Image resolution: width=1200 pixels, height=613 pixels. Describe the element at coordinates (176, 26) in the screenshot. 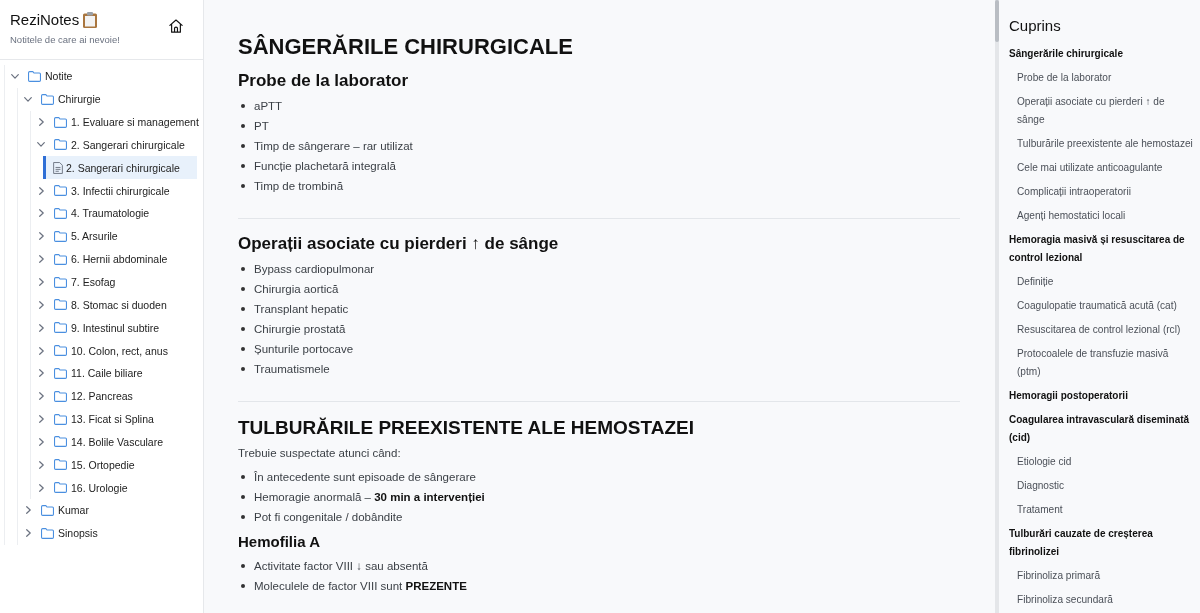

I see `home-icon` at that location.